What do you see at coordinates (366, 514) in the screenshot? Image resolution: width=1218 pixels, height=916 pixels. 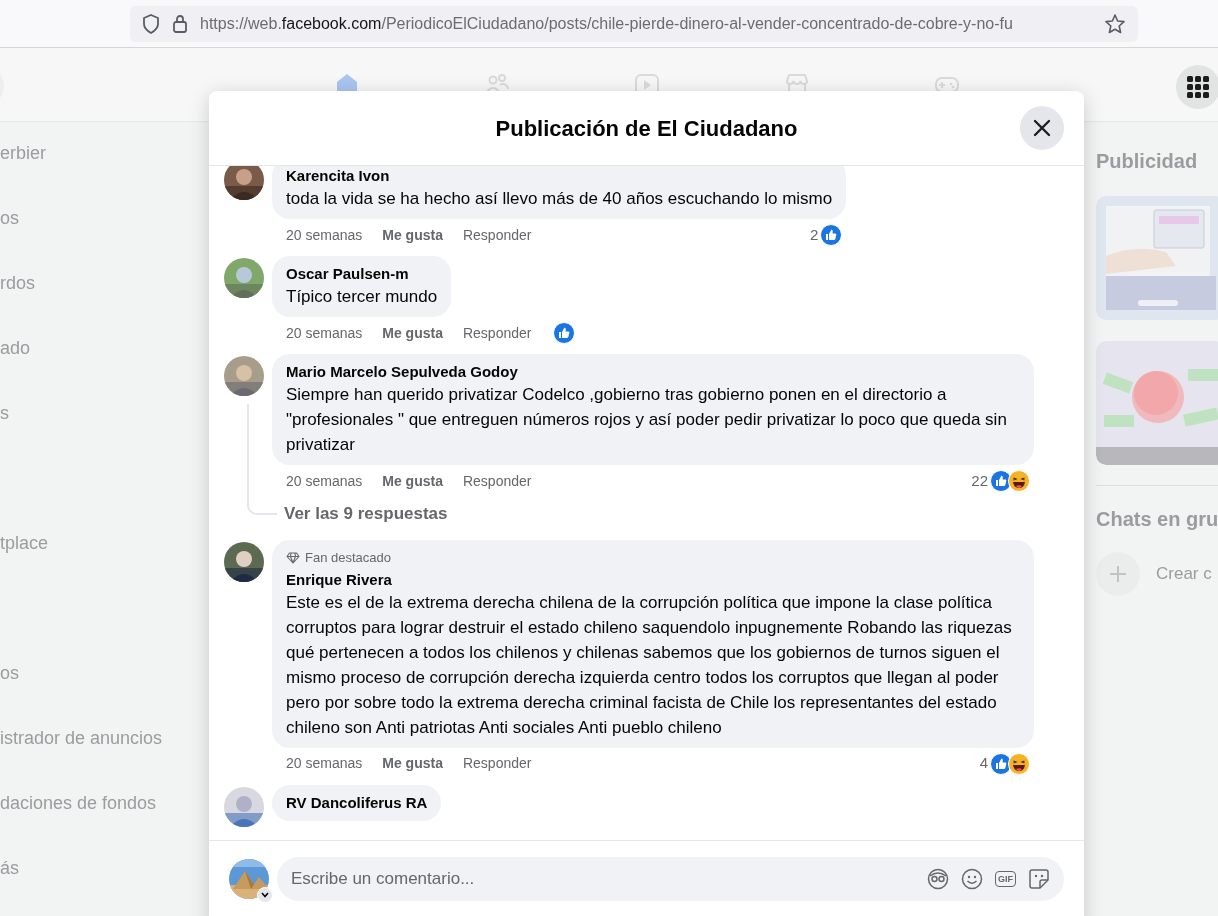 I see `view-replies-link: Ver las 9 respuestas` at bounding box center [366, 514].